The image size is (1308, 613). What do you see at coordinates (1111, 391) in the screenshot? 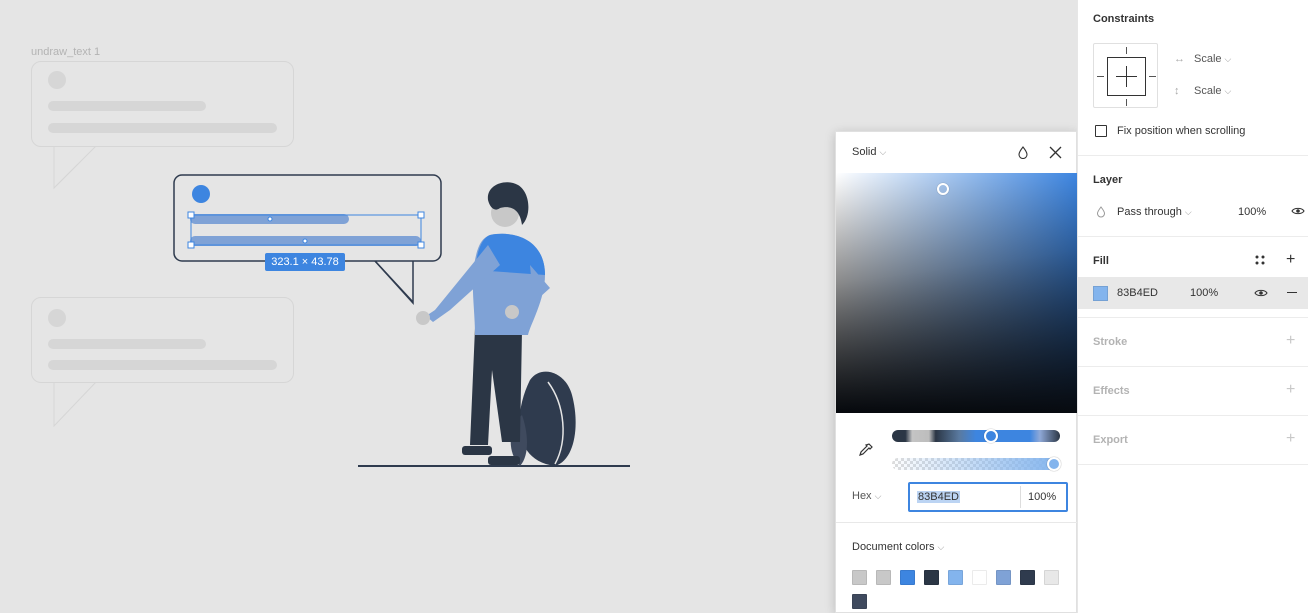
I see `effects-title: Effects` at bounding box center [1111, 391].